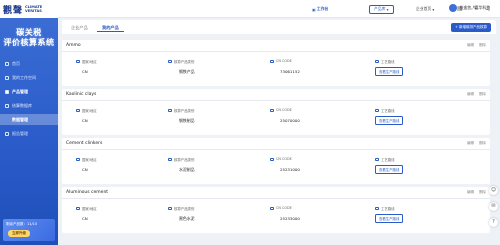  What do you see at coordinates (187, 218) in the screenshot?
I see `category-value: 黑色水泥` at bounding box center [187, 218].